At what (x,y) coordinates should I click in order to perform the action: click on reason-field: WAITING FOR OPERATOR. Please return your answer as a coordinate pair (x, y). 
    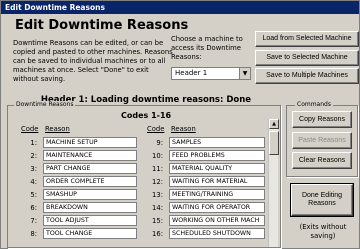
    Looking at the image, I should click on (217, 207).